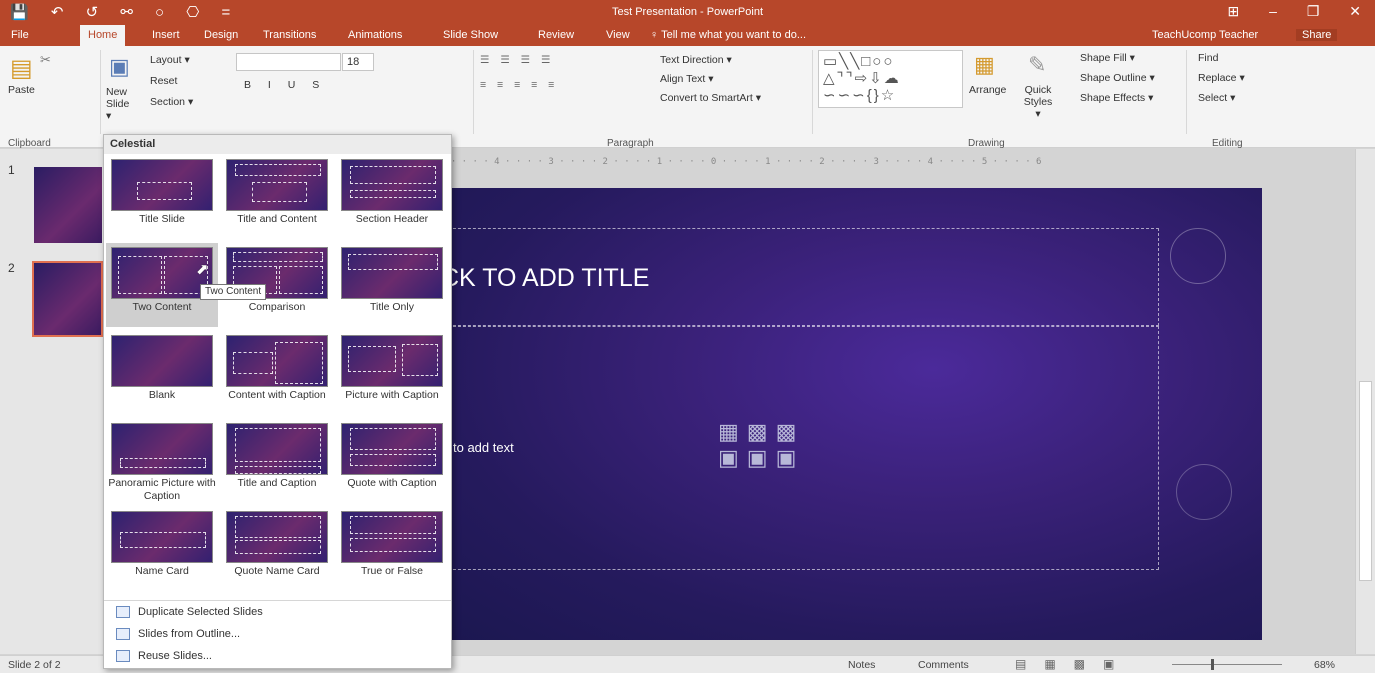 The image size is (1375, 673). I want to click on layout-option-picture-with-caption: Picture with Caption, so click(392, 373).